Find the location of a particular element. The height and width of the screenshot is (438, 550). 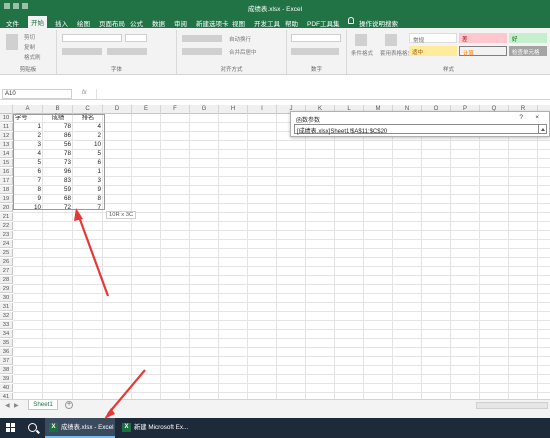

copy-button: 复制 is located at coordinates (29, 47).